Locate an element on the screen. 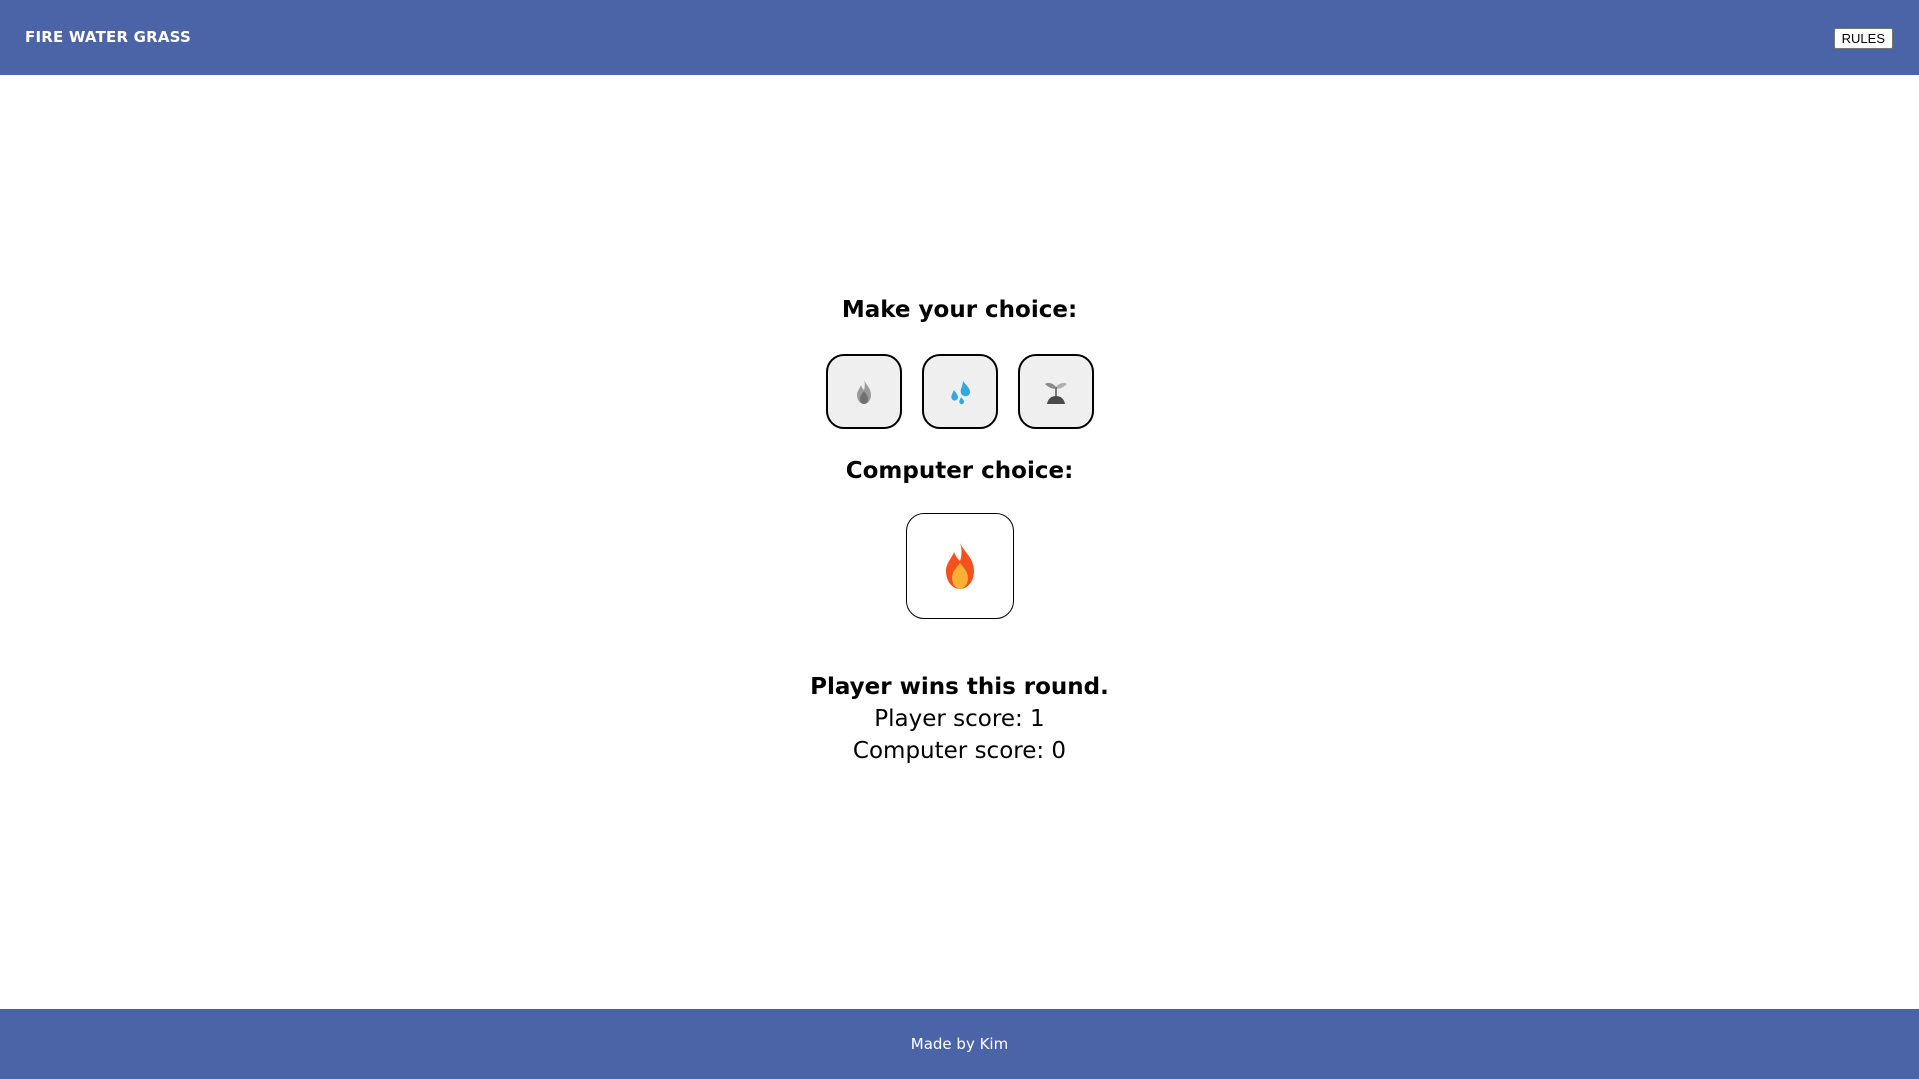 This screenshot has width=1919, height=1079. round-result-text: Player wins this round. is located at coordinates (959, 687).